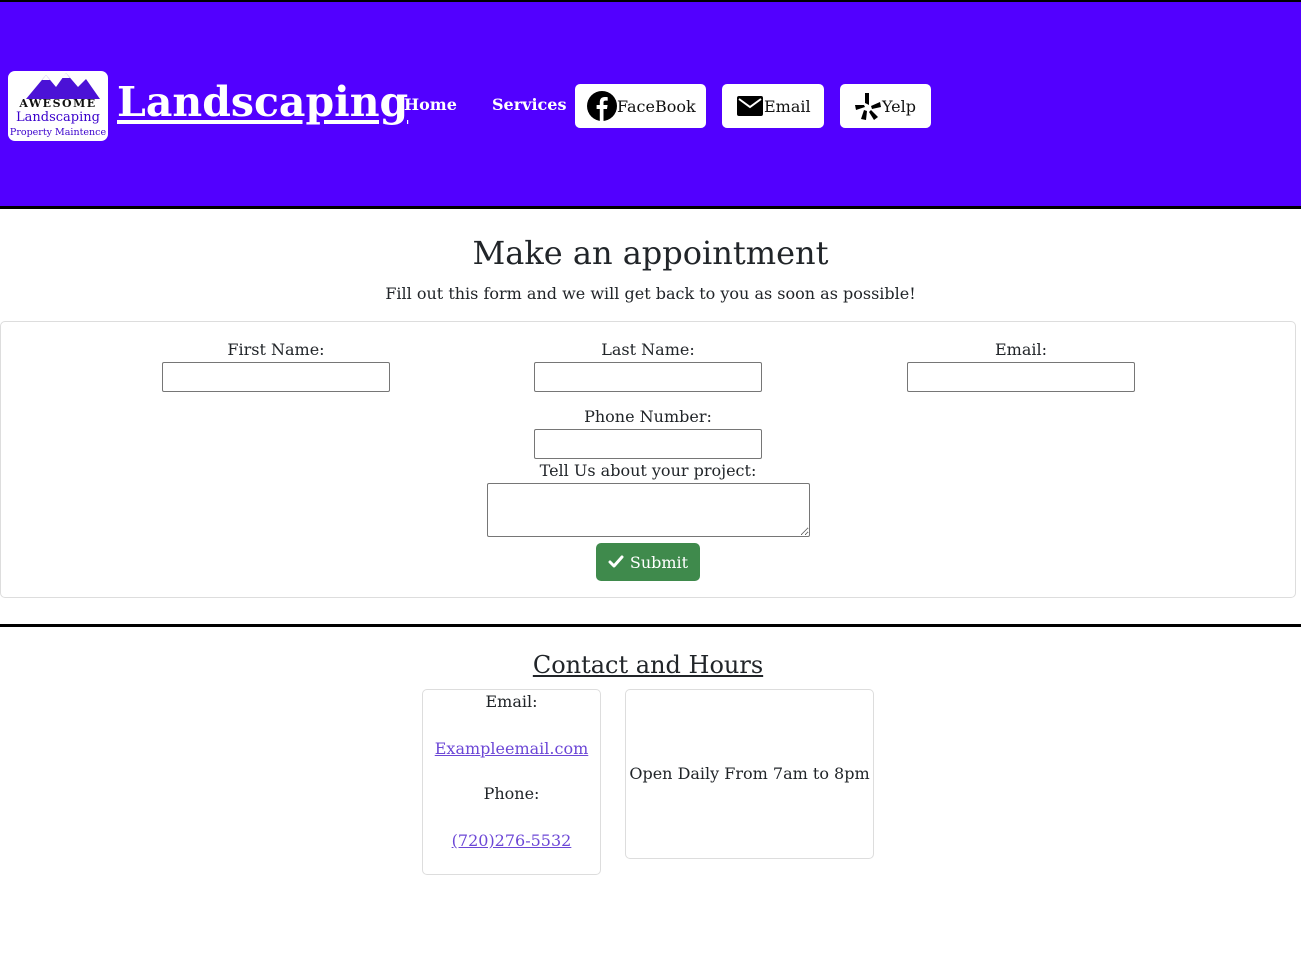  Describe the element at coordinates (58, 117) in the screenshot. I see `logo-line-landscaping: Landscaping` at that location.